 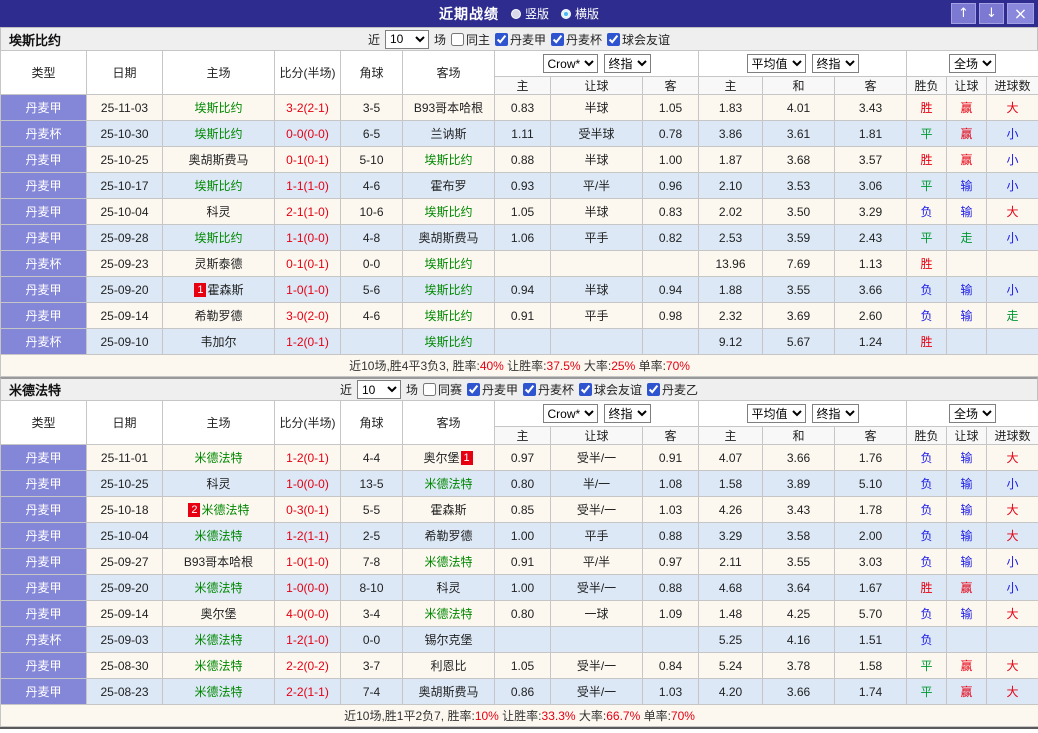 What do you see at coordinates (670, 185) in the screenshot?
I see `odds-away-cell: 0.96` at bounding box center [670, 185].